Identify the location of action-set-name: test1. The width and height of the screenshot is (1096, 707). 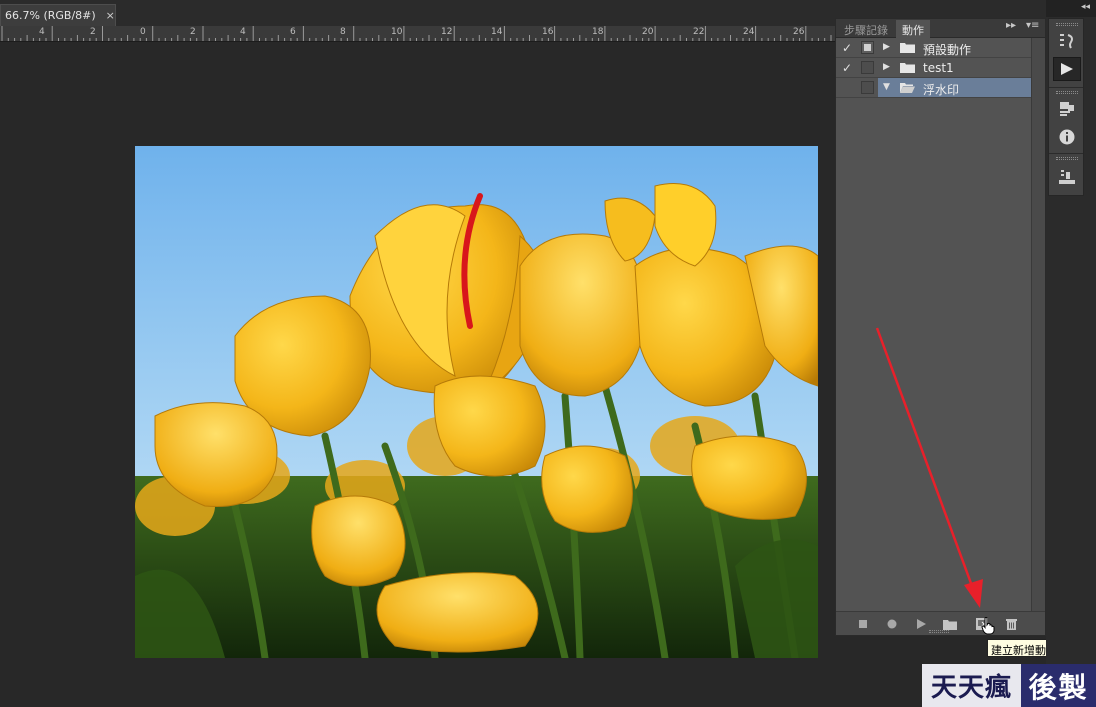
(938, 68).